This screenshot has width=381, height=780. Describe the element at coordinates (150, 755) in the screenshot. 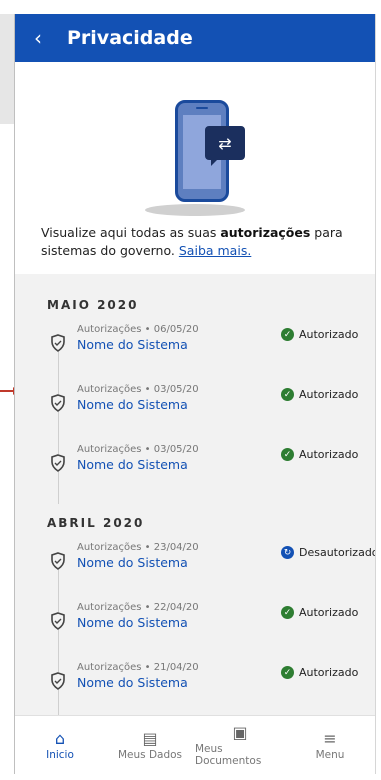

I see `nav-label: Meus Dados` at that location.